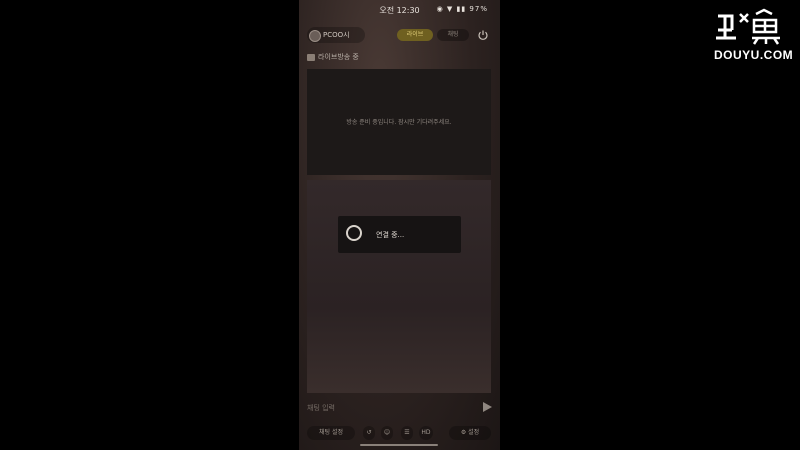 The height and width of the screenshot is (450, 800). What do you see at coordinates (399, 408) in the screenshot?
I see `chat-input-row: 채팅 입력` at bounding box center [399, 408].